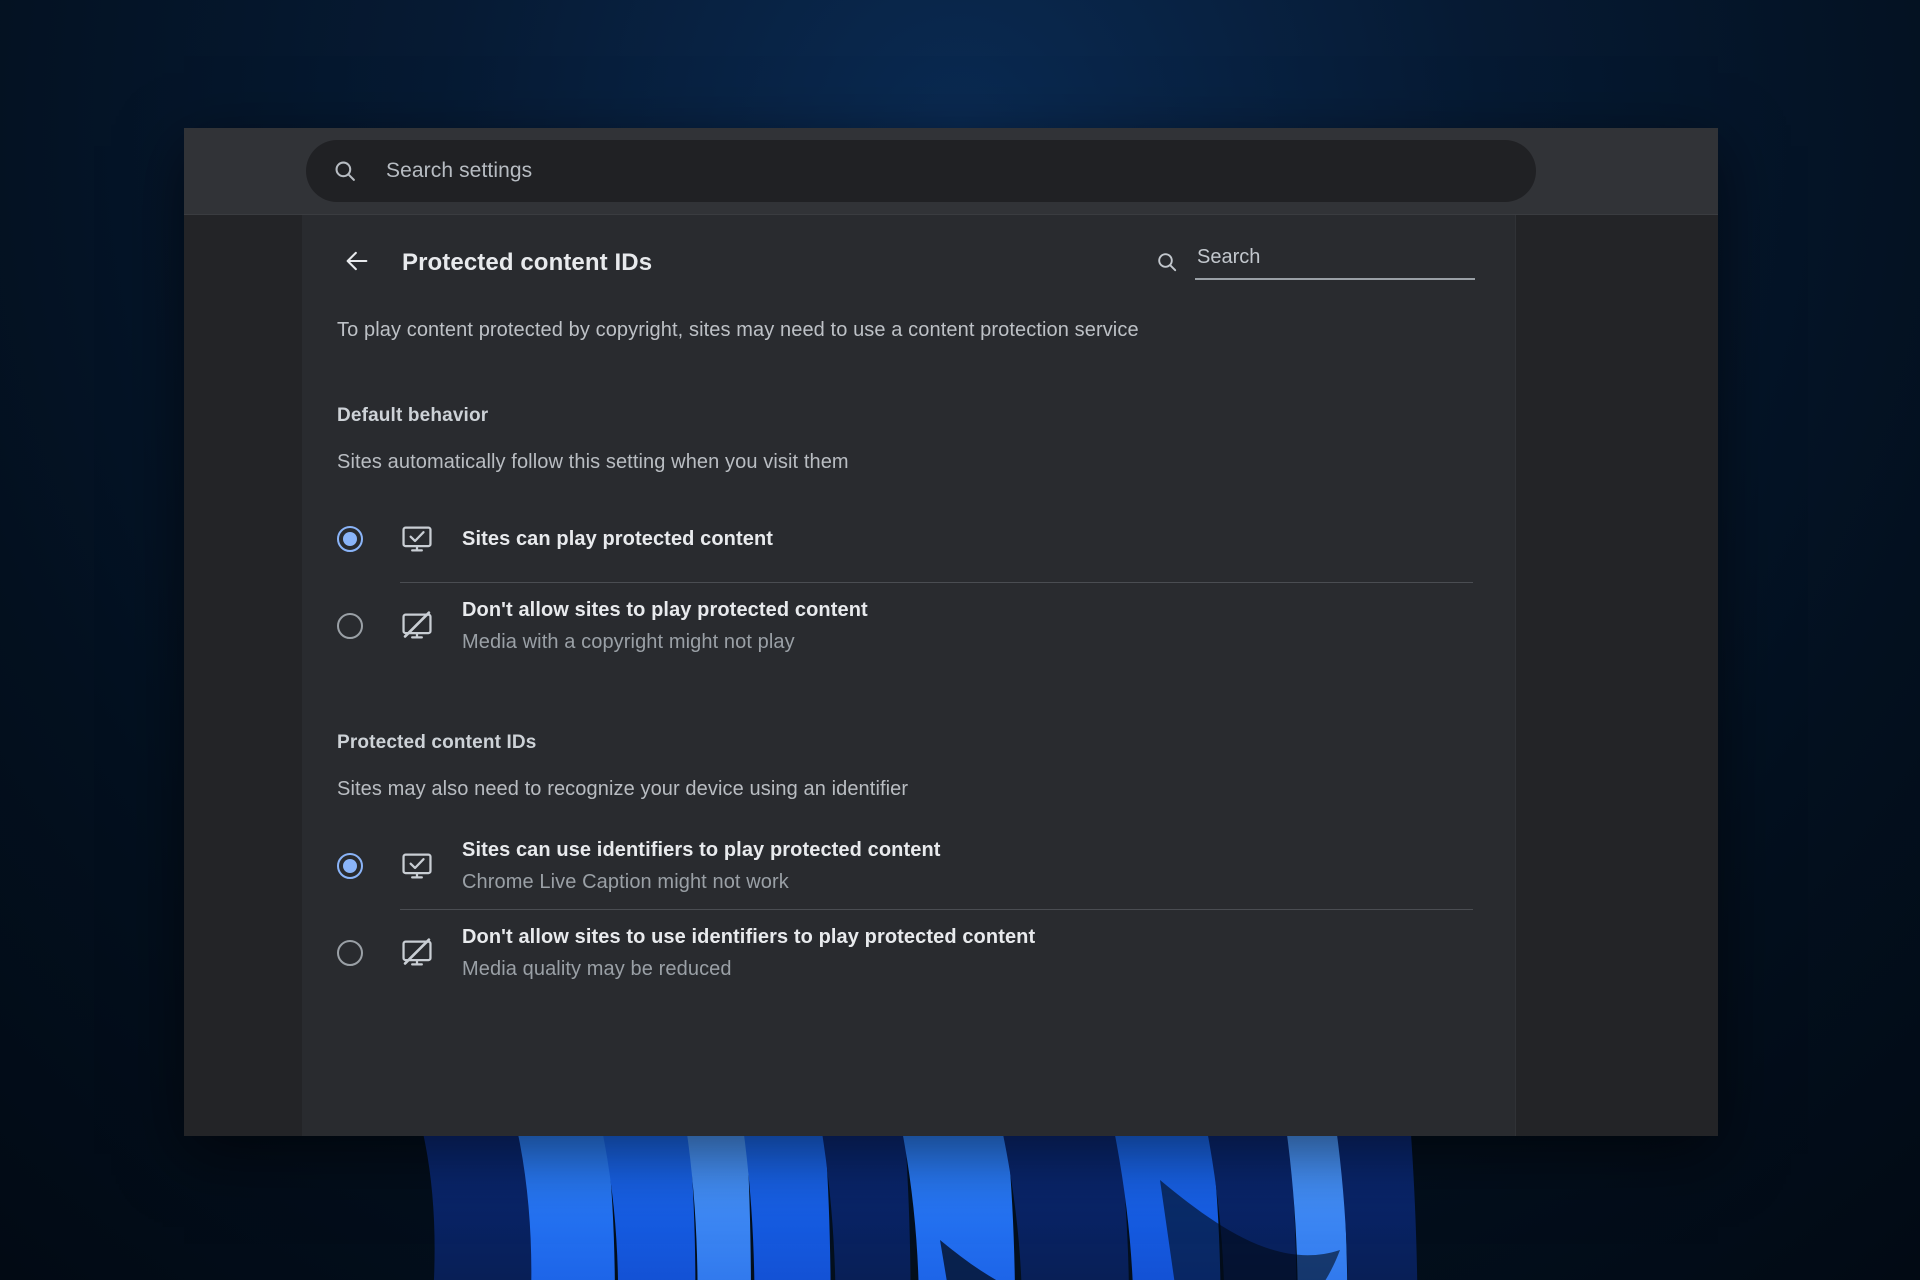 The width and height of the screenshot is (1920, 1280). What do you see at coordinates (921, 171) in the screenshot?
I see `settings-search-box: Search settings` at bounding box center [921, 171].